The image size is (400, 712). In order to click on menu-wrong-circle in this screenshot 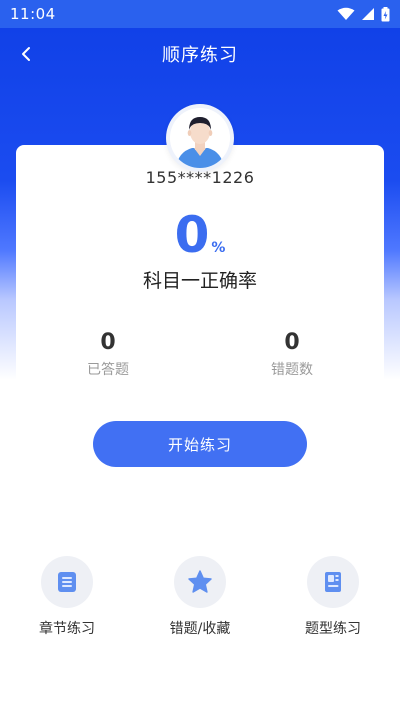, I will do `click(200, 582)`.